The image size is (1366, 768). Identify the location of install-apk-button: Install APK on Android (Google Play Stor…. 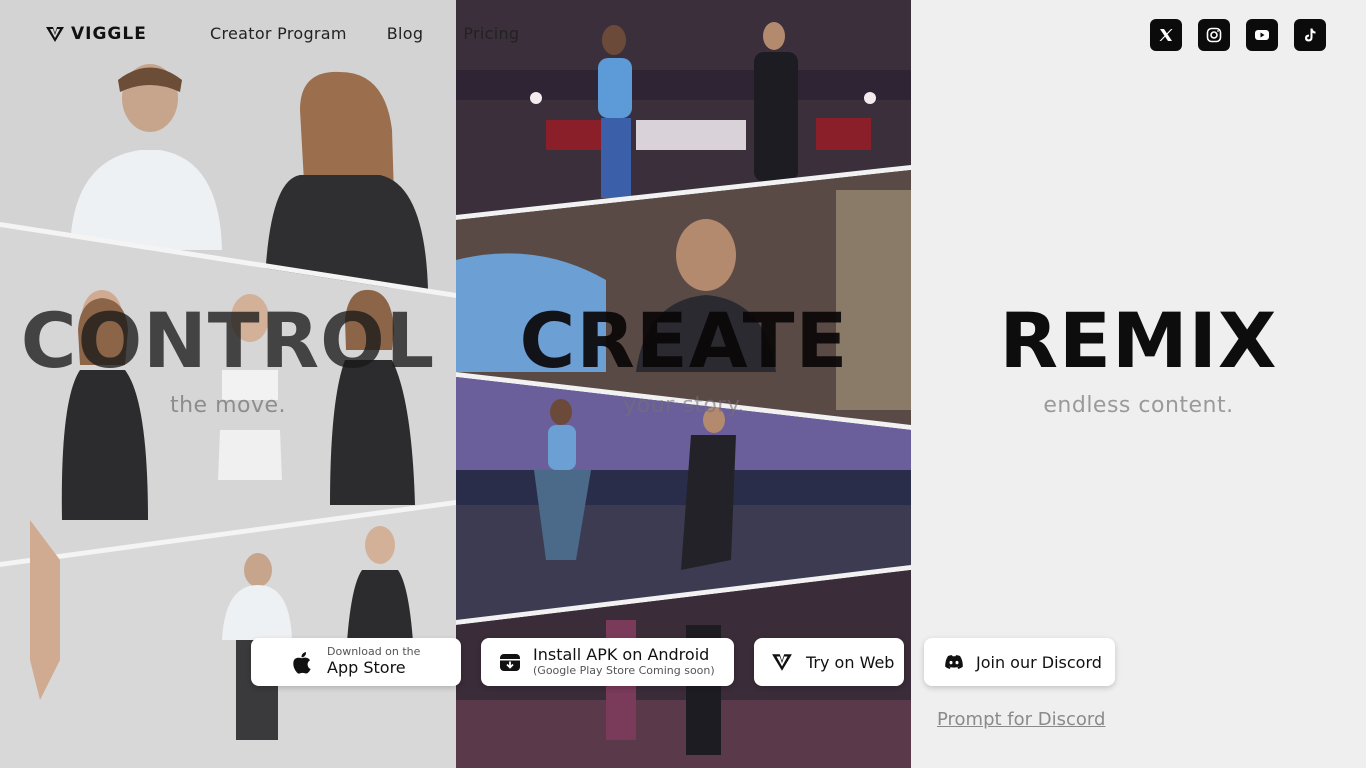
(607, 662).